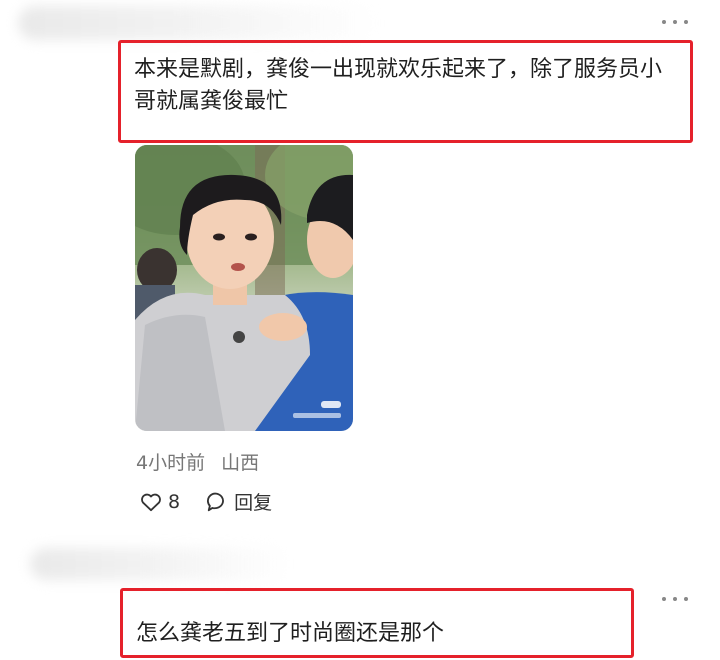 The image size is (720, 660). Describe the element at coordinates (253, 503) in the screenshot. I see `reply-label: 回复` at that location.